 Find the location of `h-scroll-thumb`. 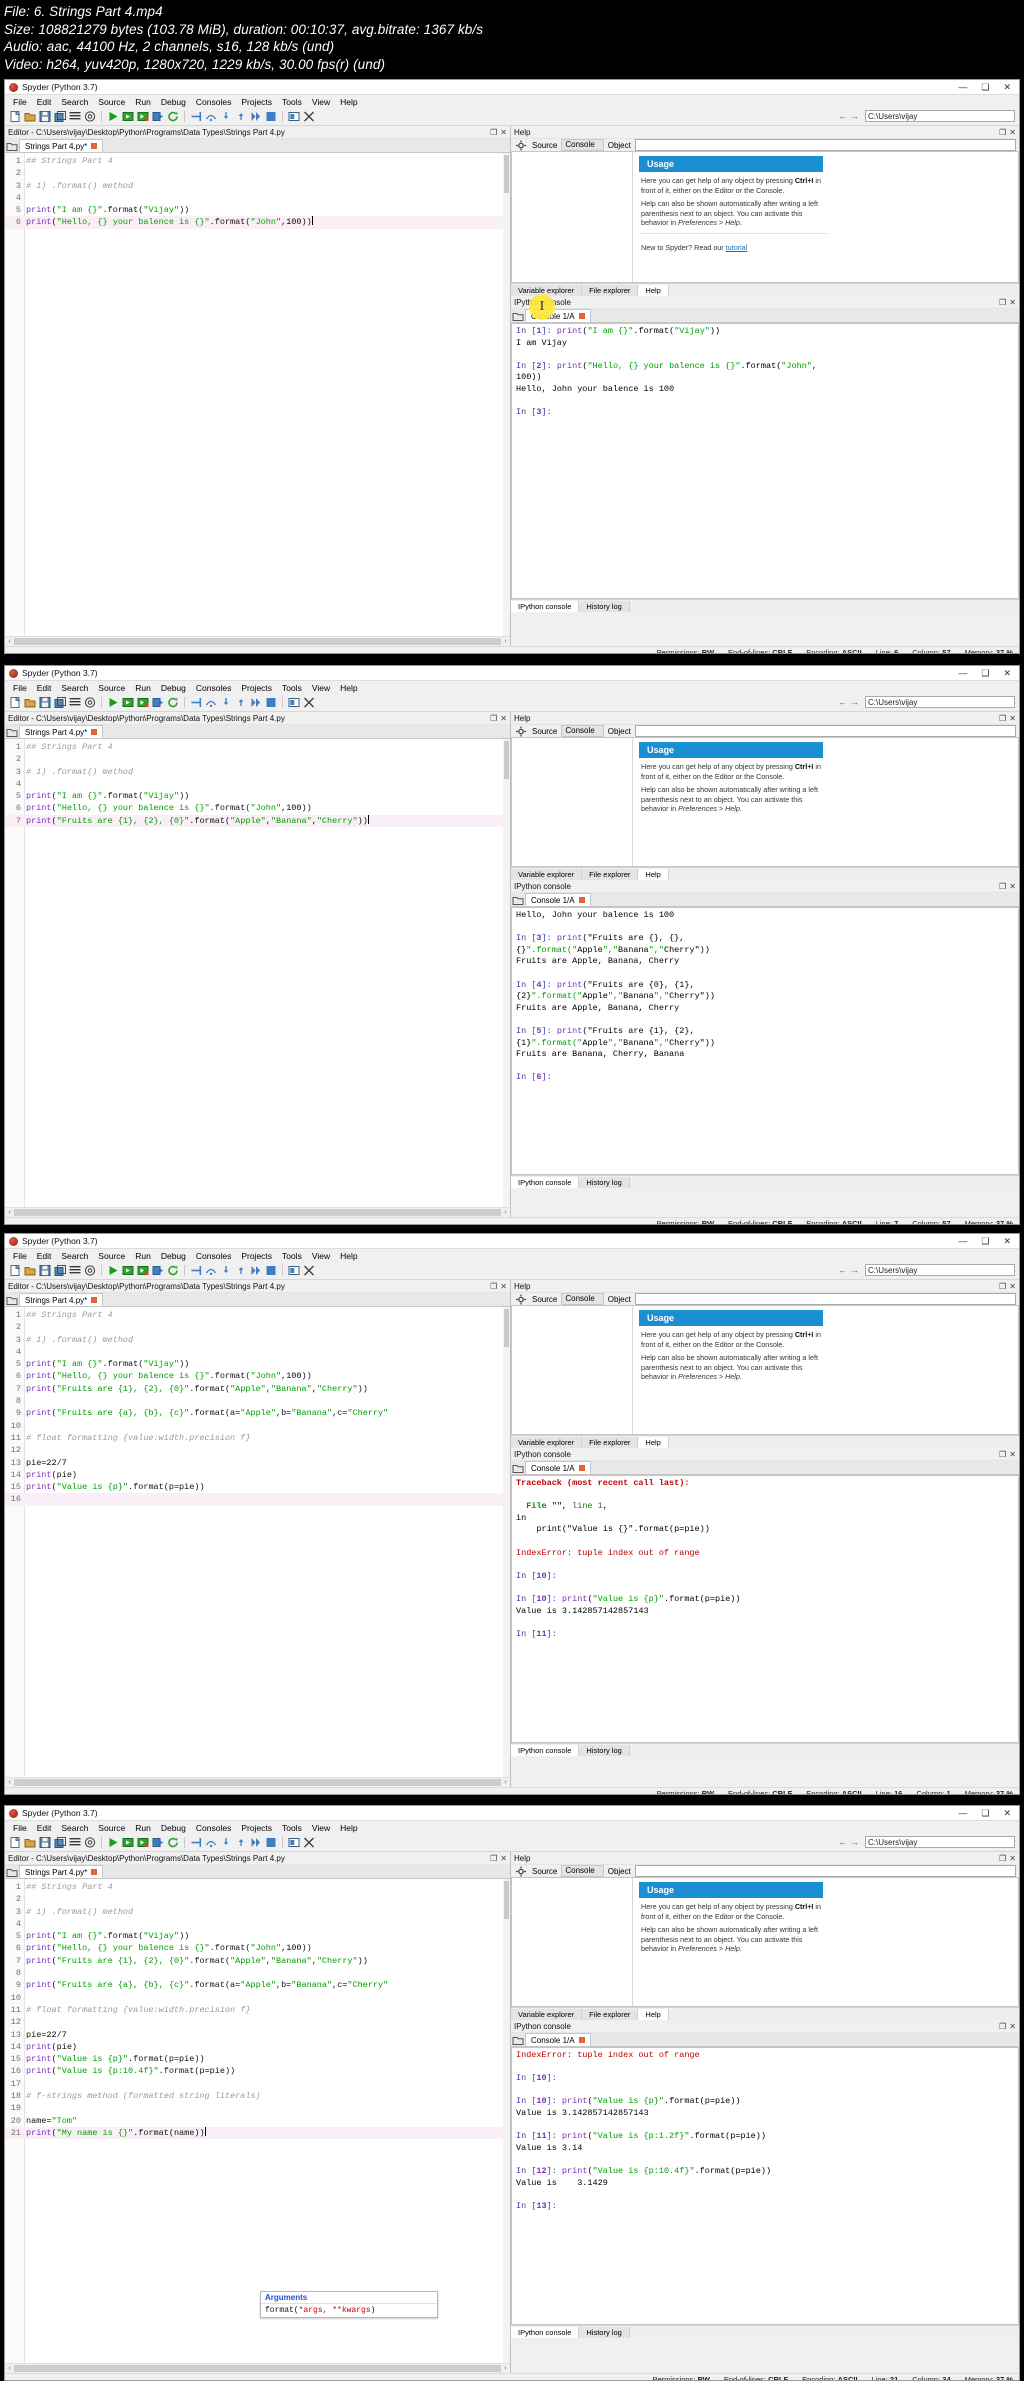

h-scroll-thumb is located at coordinates (257, 641).